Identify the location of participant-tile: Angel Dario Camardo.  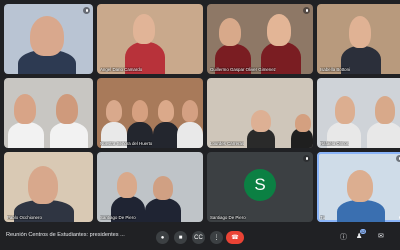
(150, 39).